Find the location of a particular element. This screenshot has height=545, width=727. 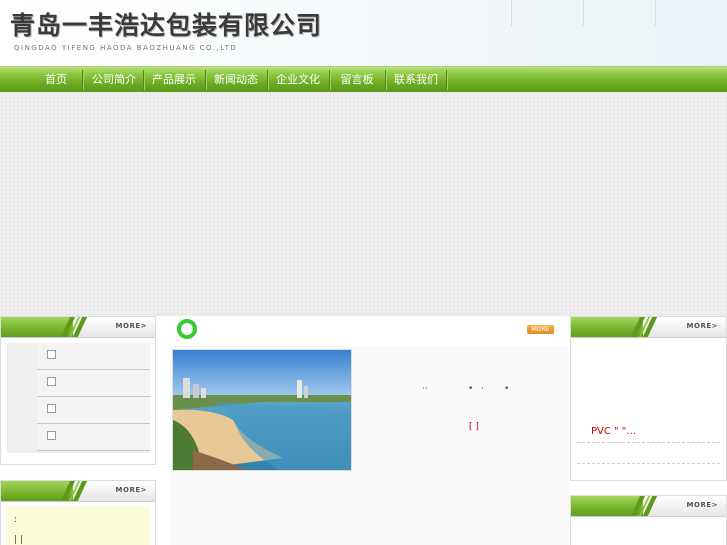

beach-scene-image is located at coordinates (262, 410).